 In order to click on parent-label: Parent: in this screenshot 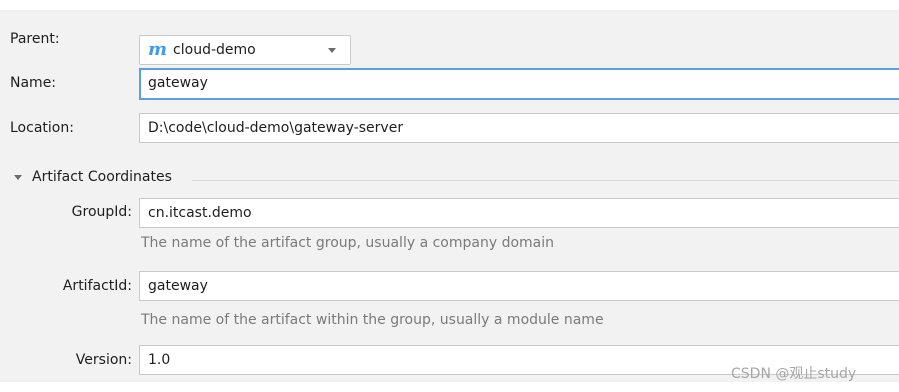, I will do `click(35, 39)`.